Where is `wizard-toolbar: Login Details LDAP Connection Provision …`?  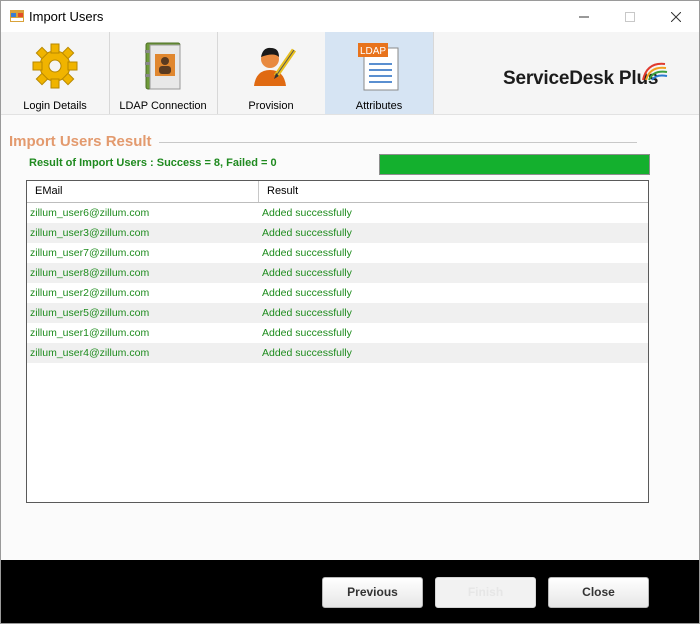 wizard-toolbar: Login Details LDAP Connection Provision … is located at coordinates (350, 73).